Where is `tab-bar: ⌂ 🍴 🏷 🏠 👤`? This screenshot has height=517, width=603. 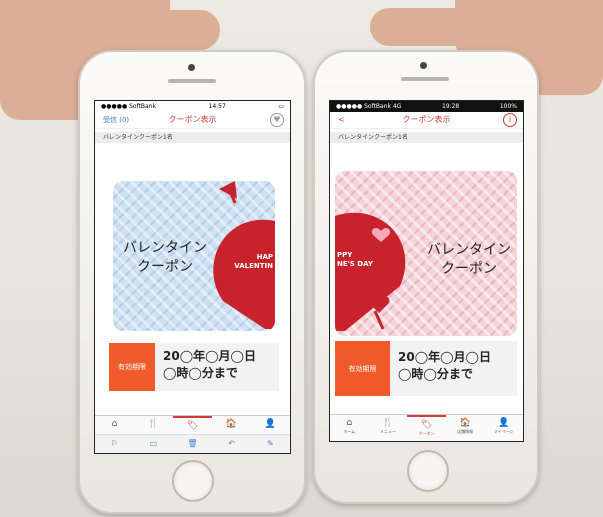
tab-bar: ⌂ 🍴 🏷 🏠 👤 is located at coordinates (192, 424).